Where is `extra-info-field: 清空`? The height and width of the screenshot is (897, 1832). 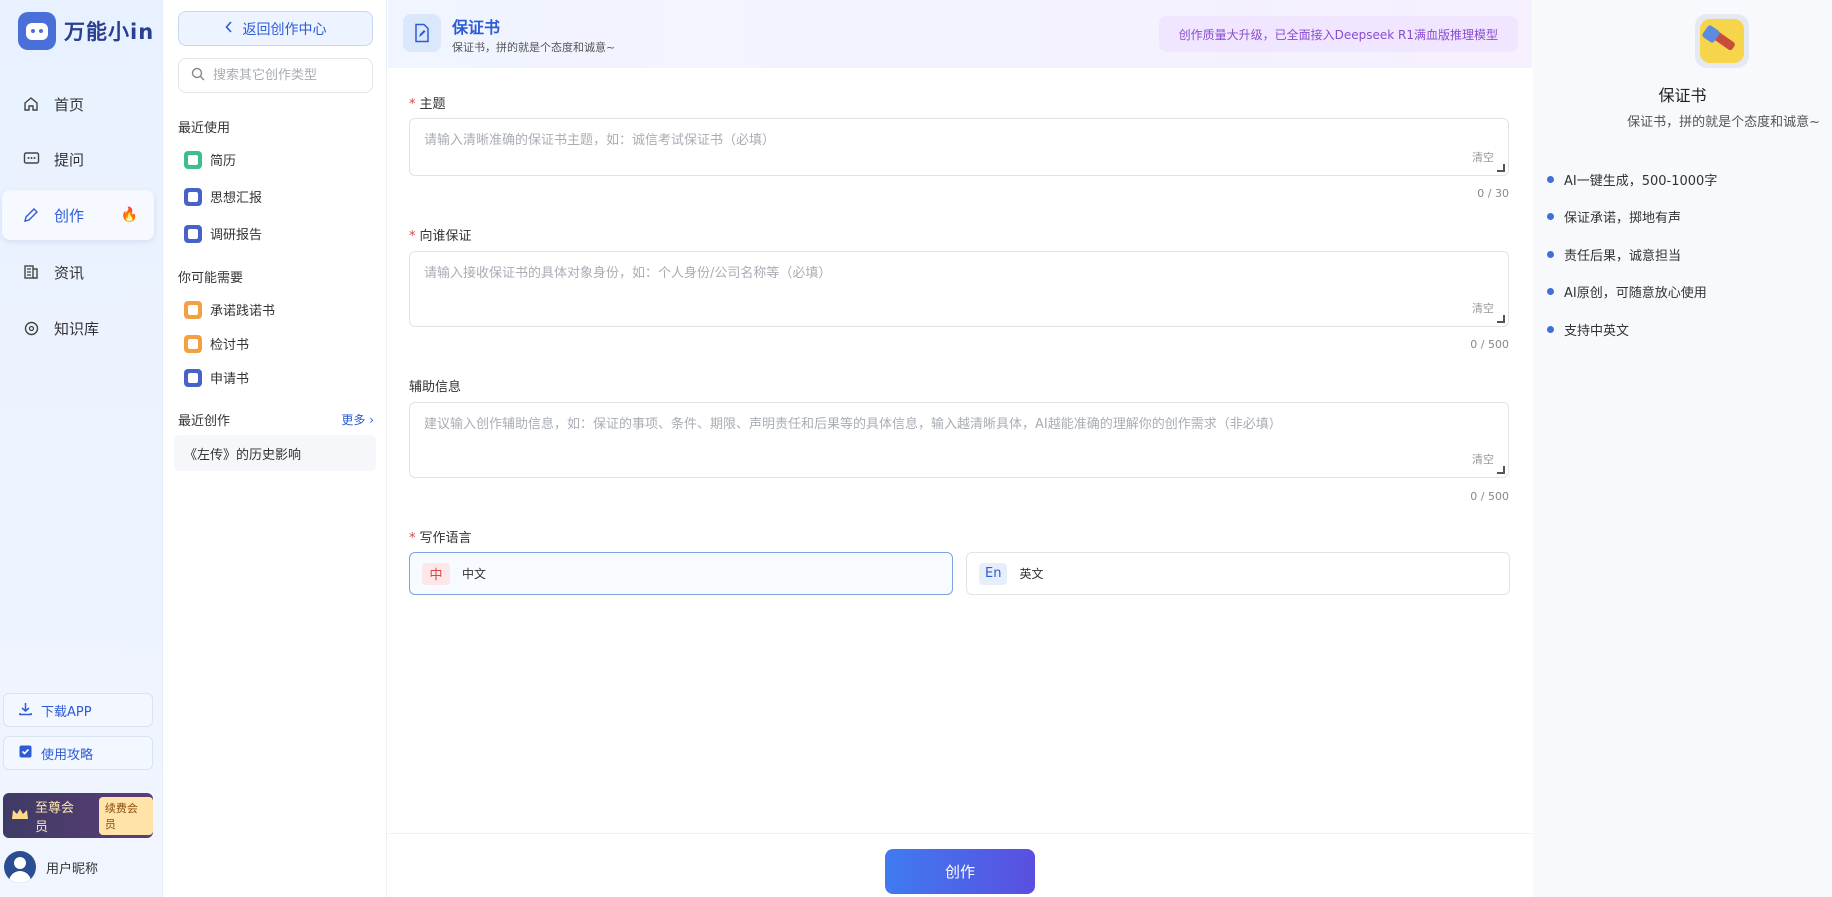
extra-info-field: 清空 is located at coordinates (959, 440).